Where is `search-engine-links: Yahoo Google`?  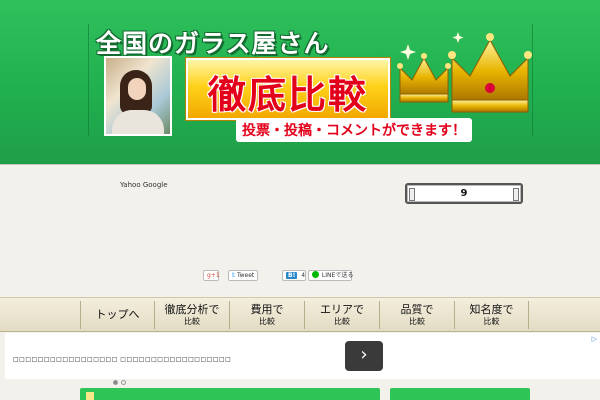 search-engine-links: Yahoo Google is located at coordinates (144, 185).